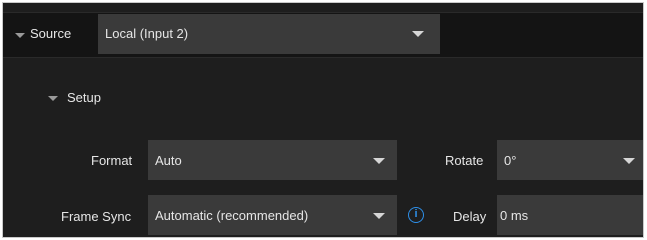  Describe the element at coordinates (96, 216) in the screenshot. I see `frame-sync-label: Frame Sync` at that location.